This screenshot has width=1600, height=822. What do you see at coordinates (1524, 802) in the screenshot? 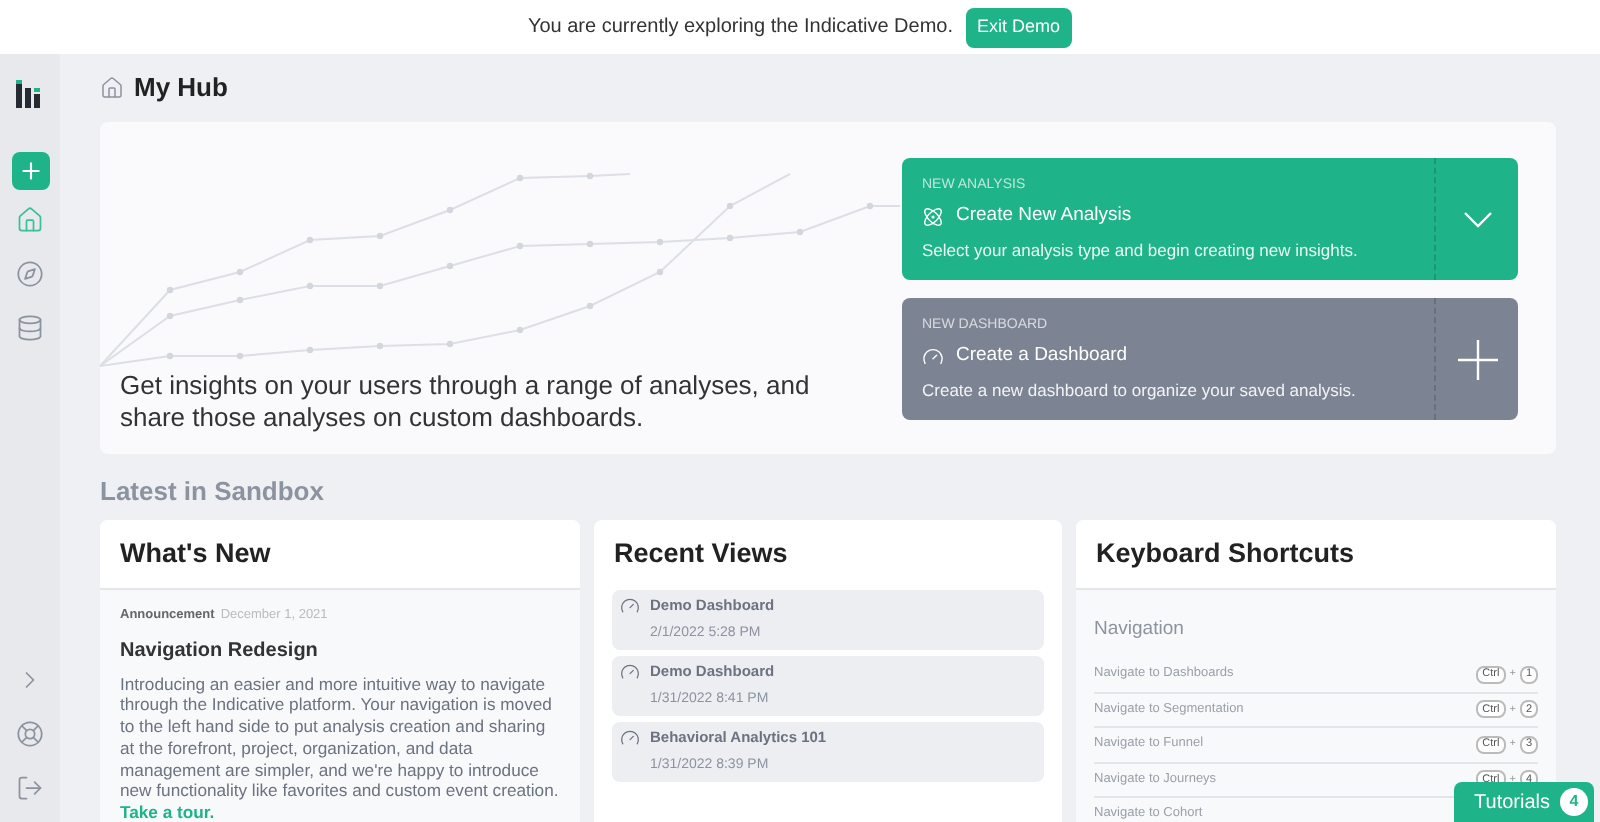
I see `tutorials-button: Tutorials 4` at bounding box center [1524, 802].